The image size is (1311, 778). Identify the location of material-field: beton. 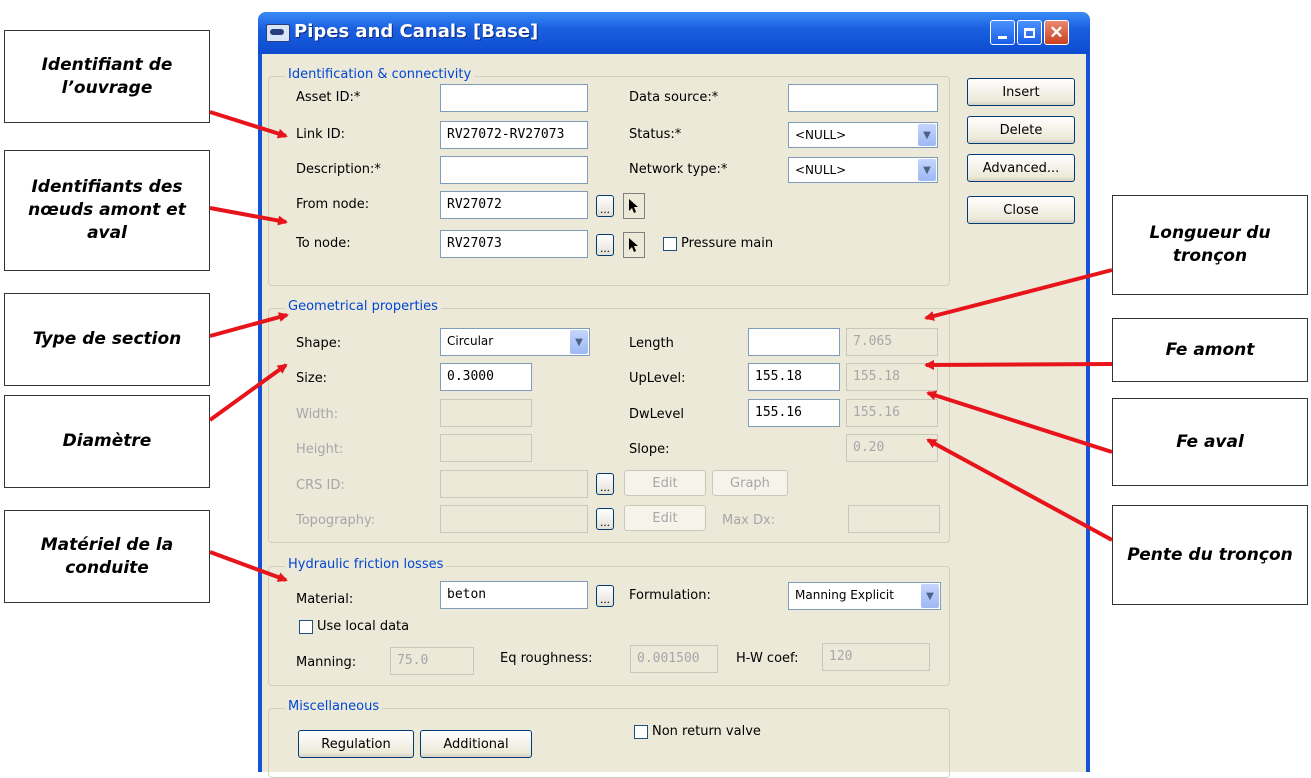
(514, 595).